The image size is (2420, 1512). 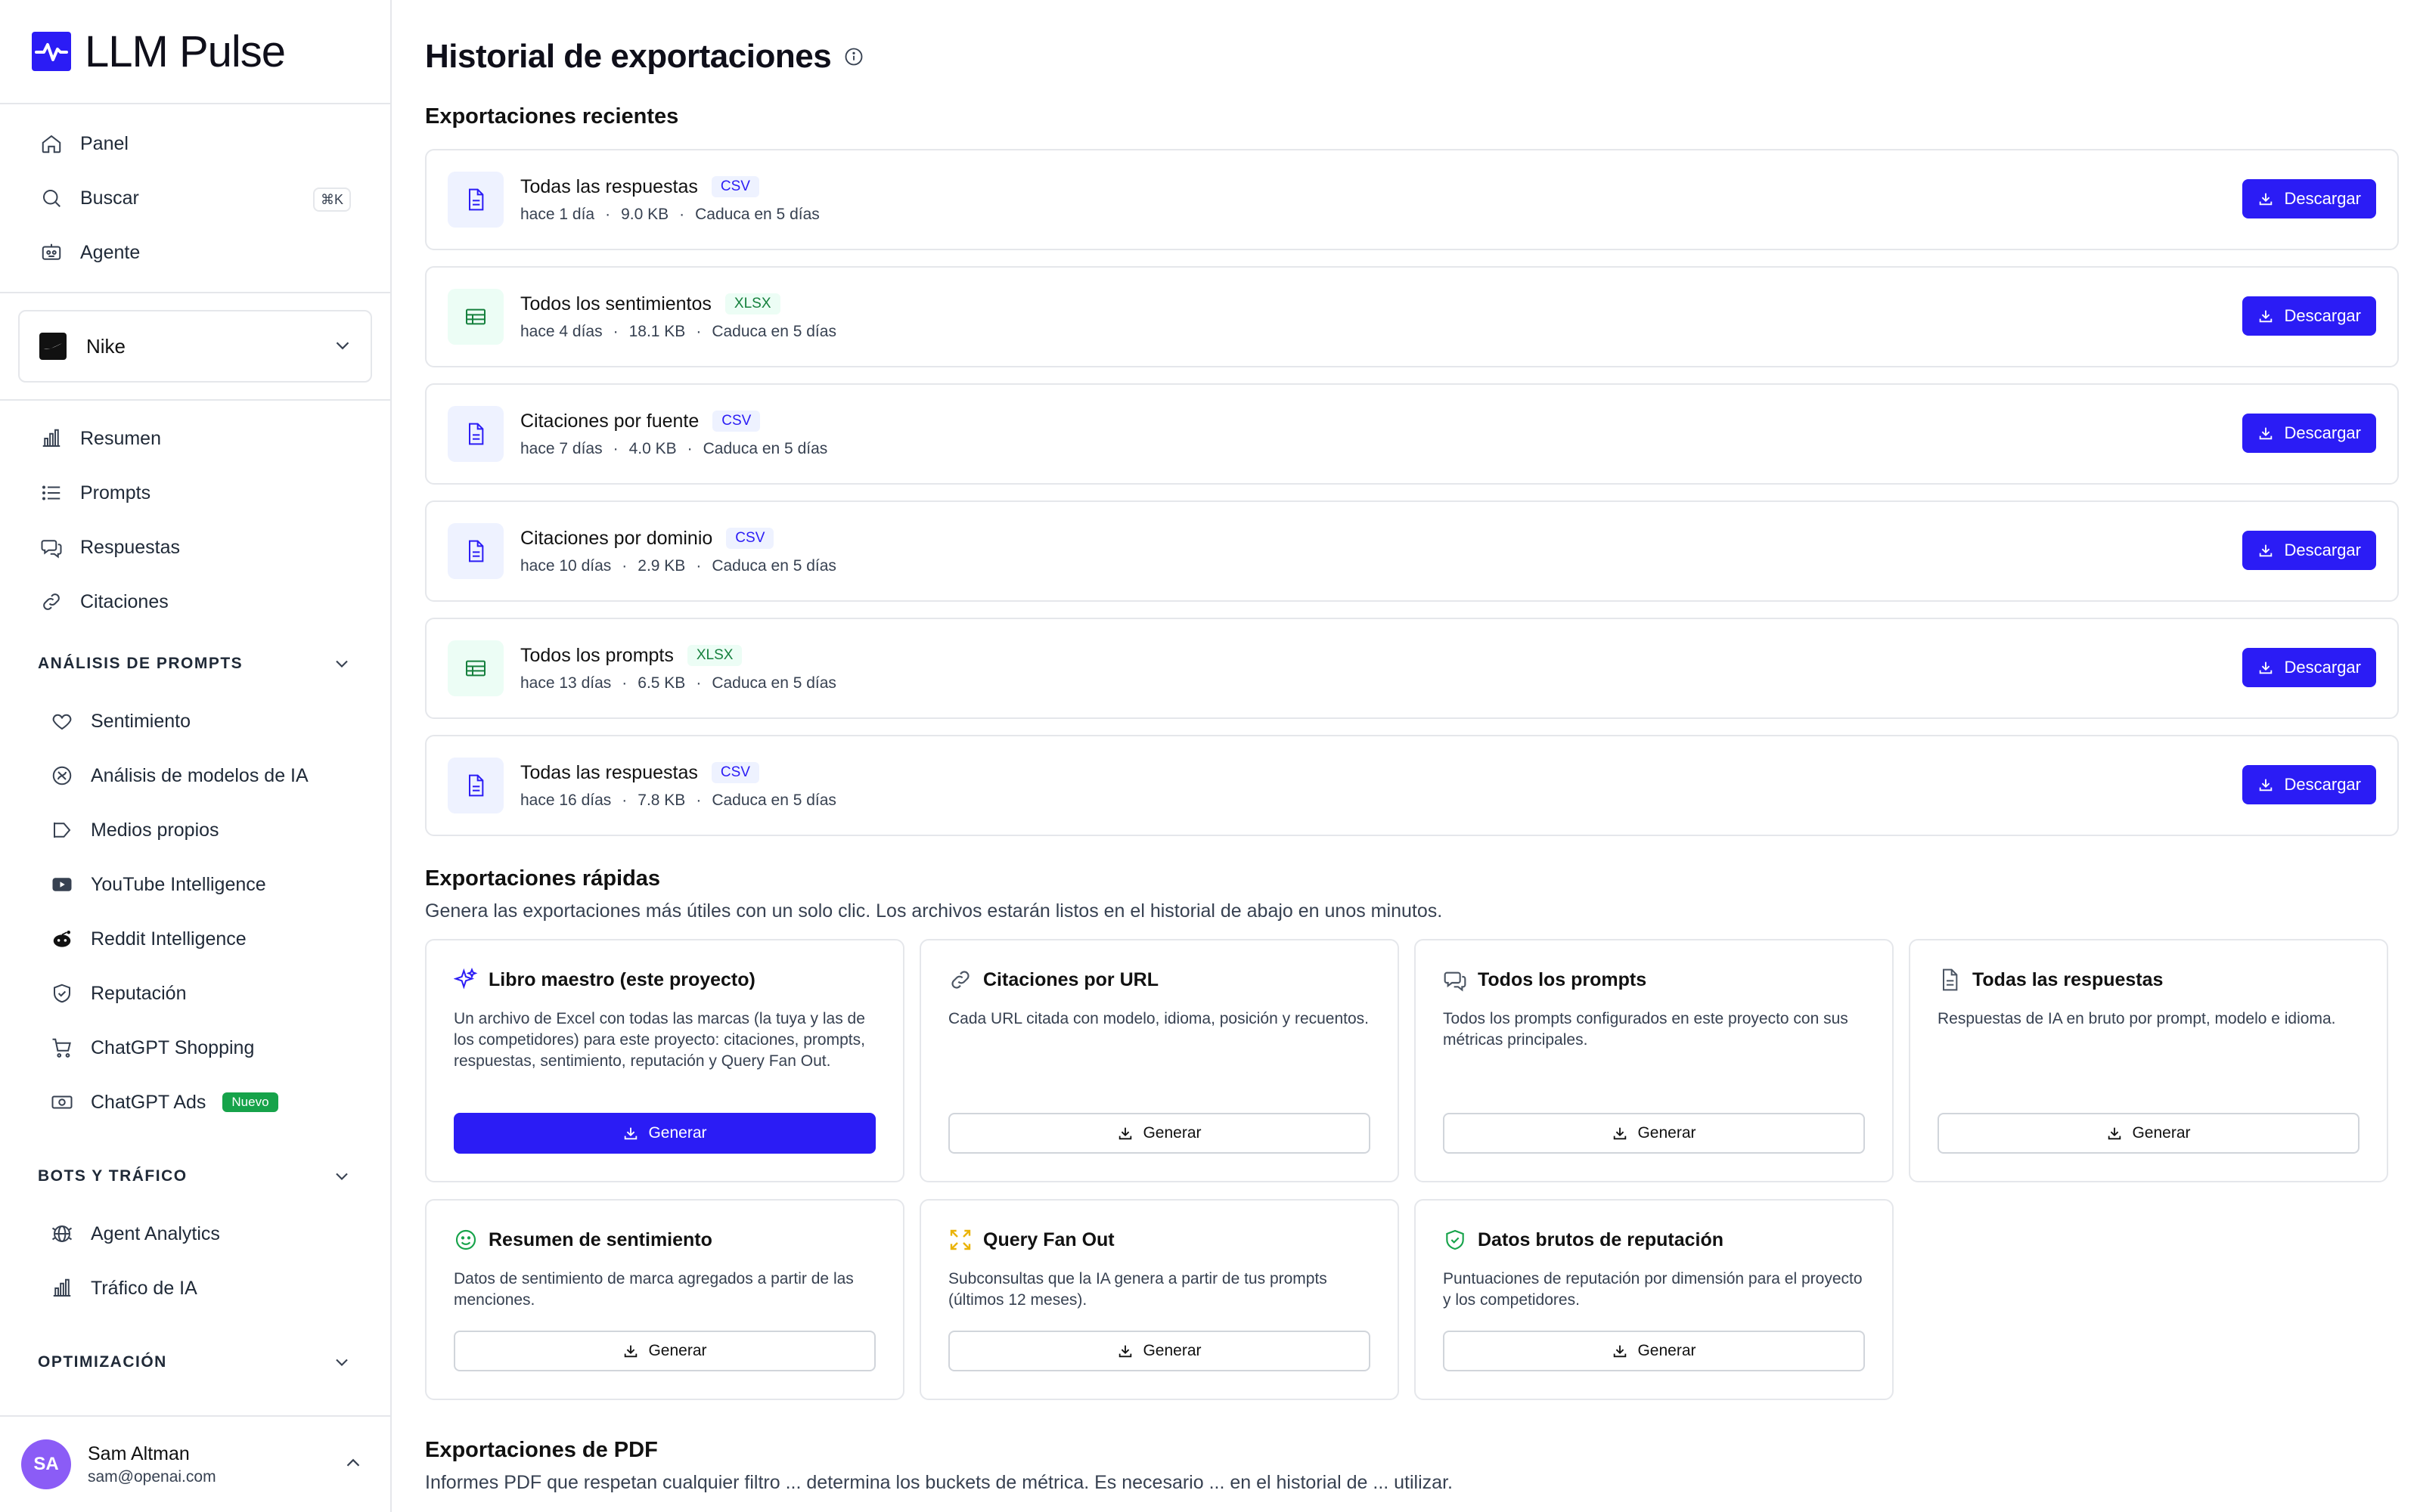 I want to click on quick-export-header: Citaciones por URL, so click(x=1159, y=980).